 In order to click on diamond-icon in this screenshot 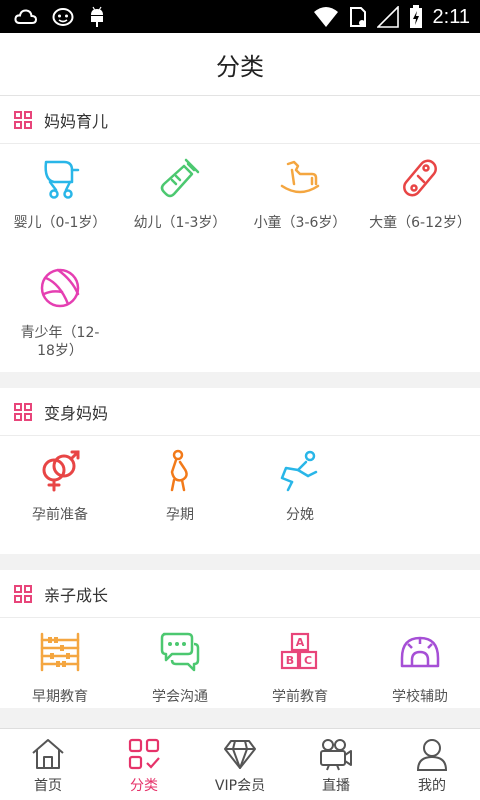, I will do `click(240, 754)`.